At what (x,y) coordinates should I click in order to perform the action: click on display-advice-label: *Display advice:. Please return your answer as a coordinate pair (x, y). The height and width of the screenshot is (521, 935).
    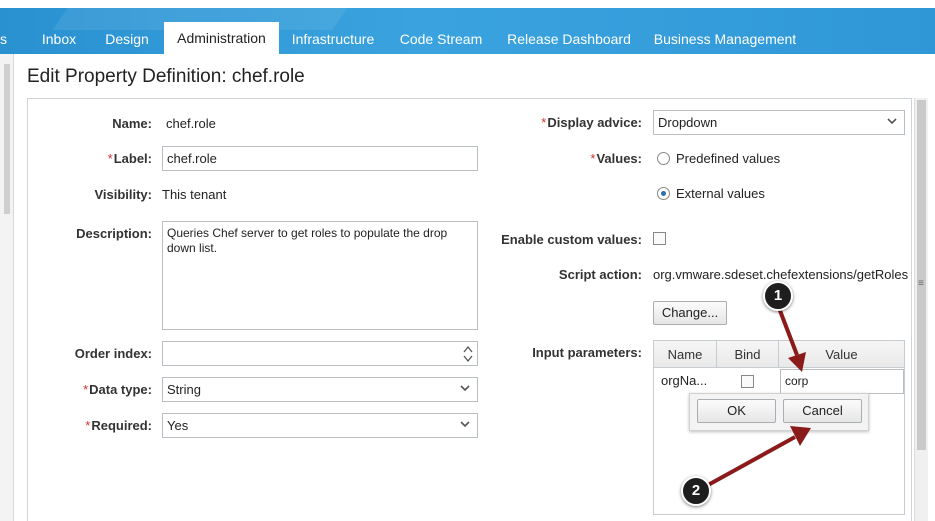
    Looking at the image, I should click on (566, 122).